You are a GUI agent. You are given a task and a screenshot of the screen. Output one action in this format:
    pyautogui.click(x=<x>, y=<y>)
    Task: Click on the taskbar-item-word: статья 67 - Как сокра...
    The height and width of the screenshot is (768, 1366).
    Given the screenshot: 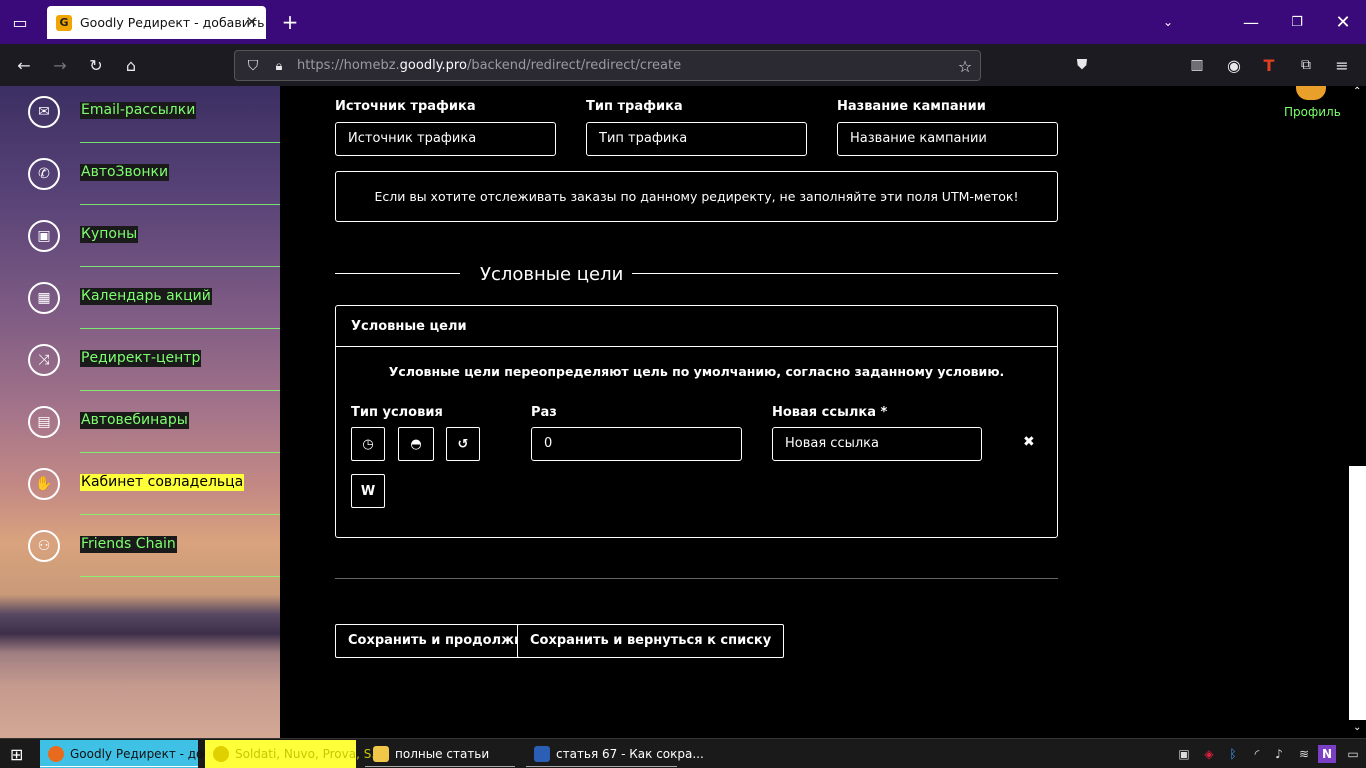 What is the action you would take?
    pyautogui.click(x=615, y=754)
    